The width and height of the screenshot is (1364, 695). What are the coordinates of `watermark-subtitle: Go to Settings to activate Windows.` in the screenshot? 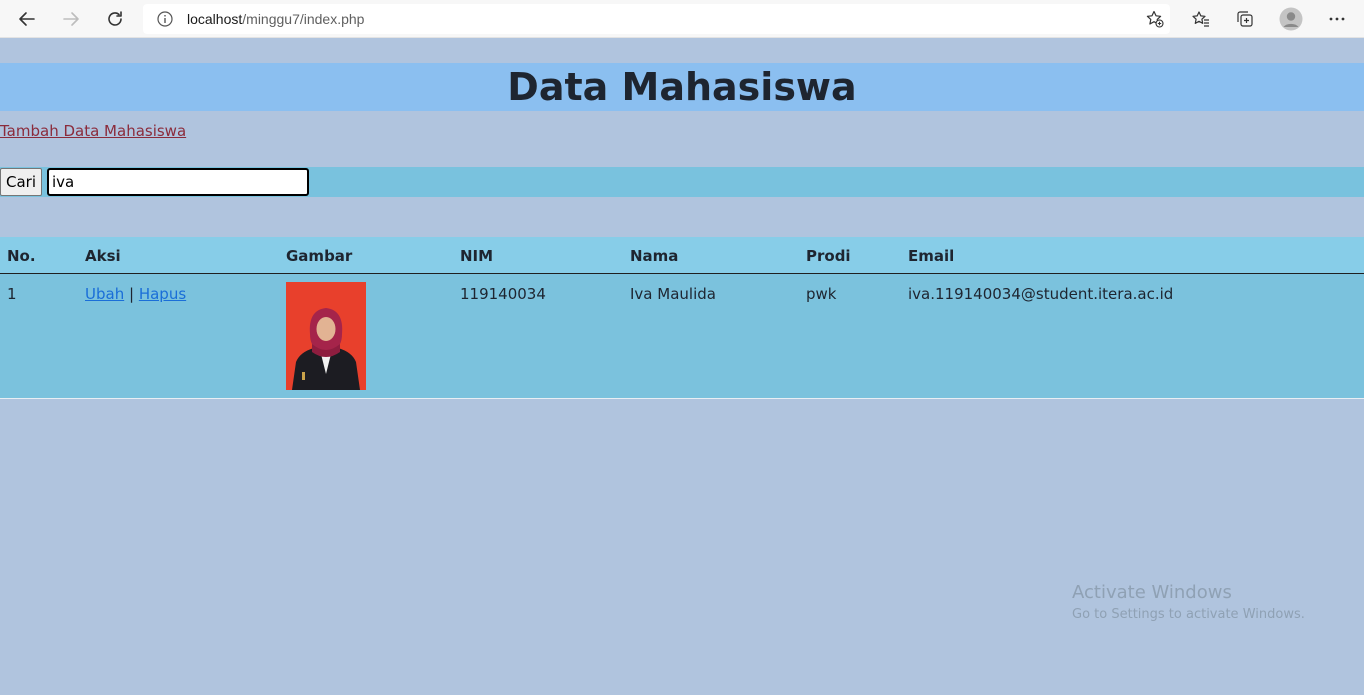 It's located at (1188, 614).